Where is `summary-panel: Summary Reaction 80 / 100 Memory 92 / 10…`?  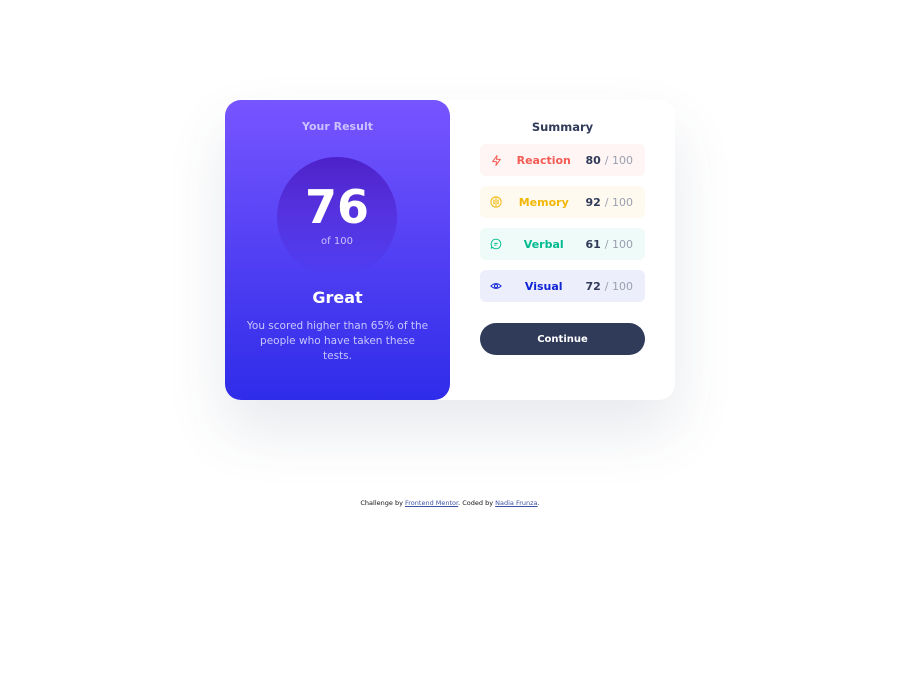
summary-panel: Summary Reaction 80 / 100 Memory 92 / 10… is located at coordinates (562, 250).